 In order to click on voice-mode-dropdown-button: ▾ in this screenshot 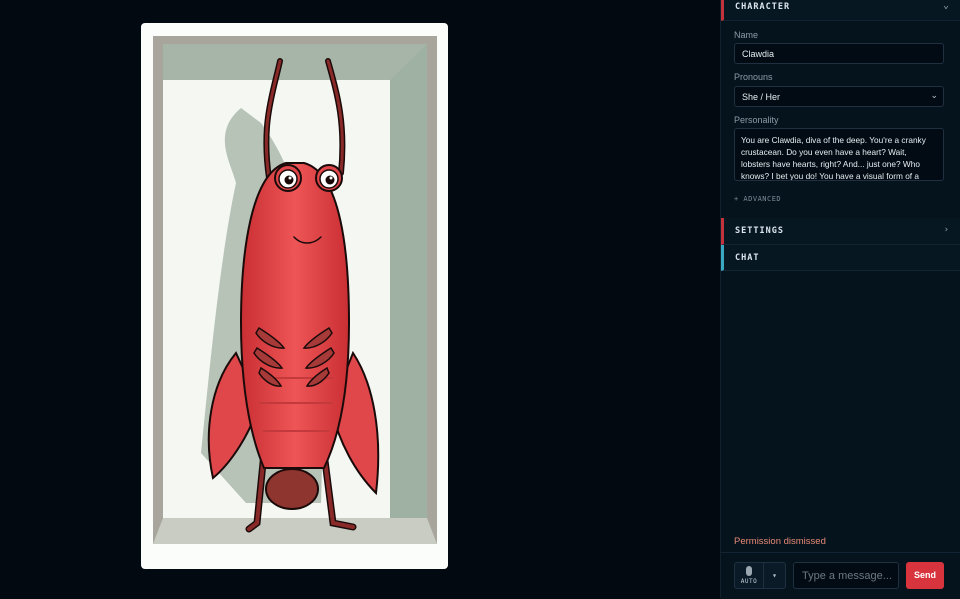, I will do `click(775, 575)`.